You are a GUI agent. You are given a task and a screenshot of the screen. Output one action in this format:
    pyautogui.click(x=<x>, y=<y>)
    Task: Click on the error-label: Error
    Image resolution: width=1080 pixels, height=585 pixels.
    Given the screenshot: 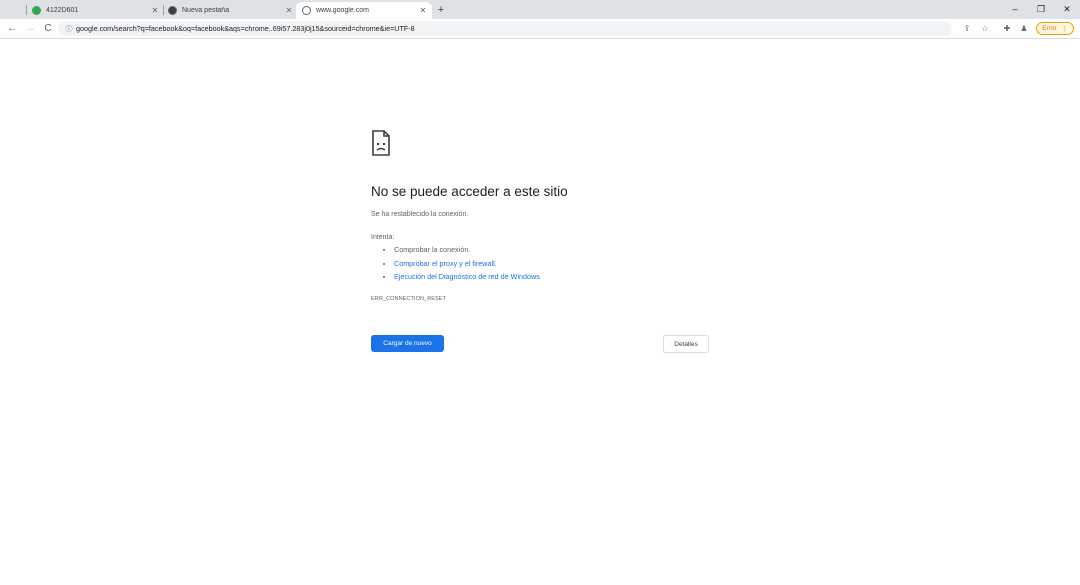 What is the action you would take?
    pyautogui.click(x=1049, y=28)
    